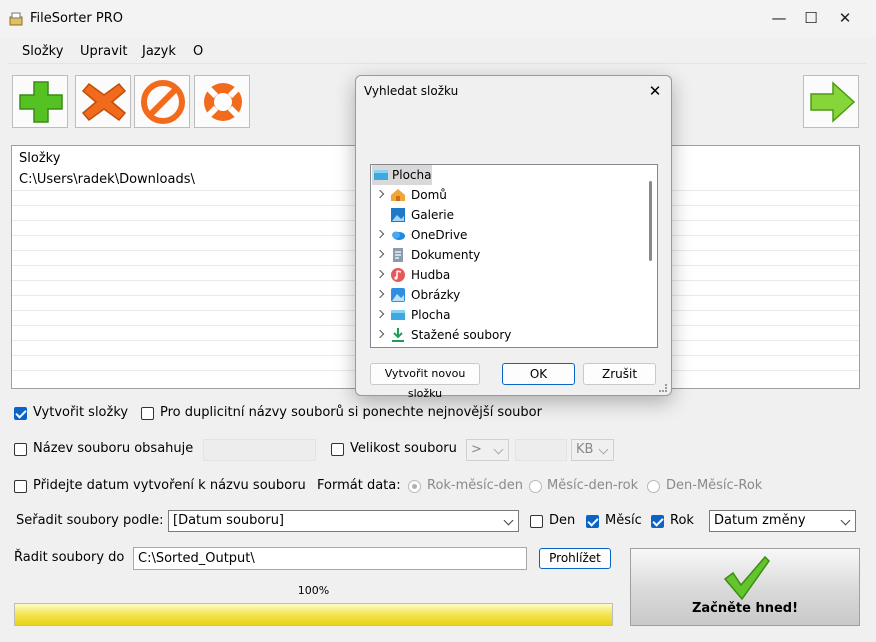  Describe the element at coordinates (506, 235) in the screenshot. I see `tree-item-onedrive: OneDrive` at that location.